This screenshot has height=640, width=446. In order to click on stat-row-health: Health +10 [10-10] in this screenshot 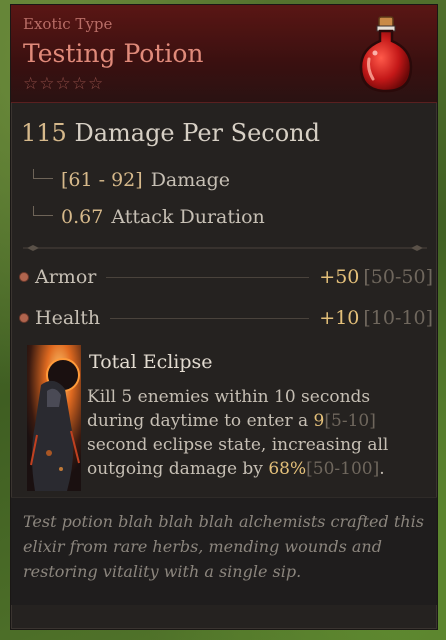, I will do `click(226, 318)`.